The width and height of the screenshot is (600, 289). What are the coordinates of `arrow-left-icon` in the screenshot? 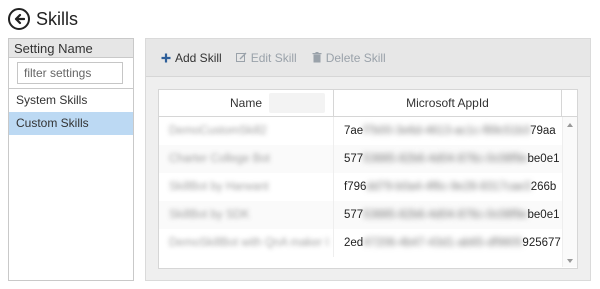 It's located at (19, 19).